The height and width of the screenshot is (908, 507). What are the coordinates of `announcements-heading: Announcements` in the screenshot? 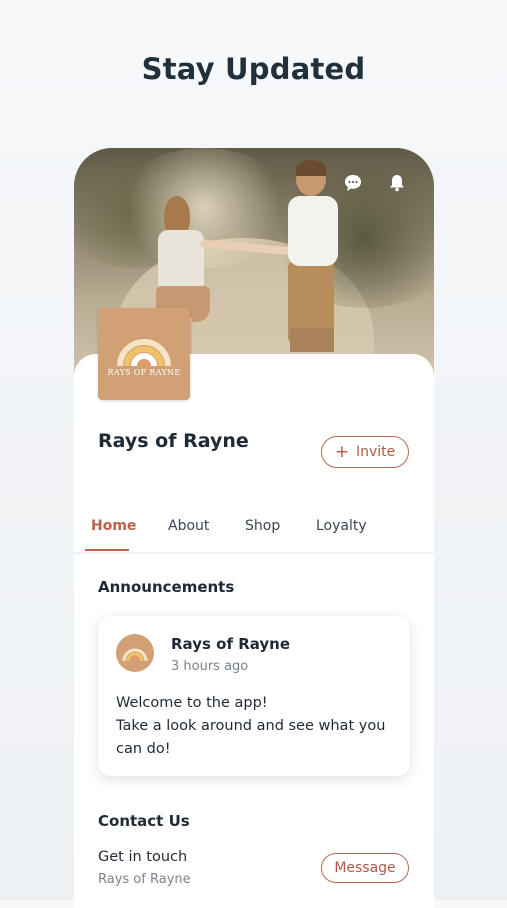 It's located at (166, 587).